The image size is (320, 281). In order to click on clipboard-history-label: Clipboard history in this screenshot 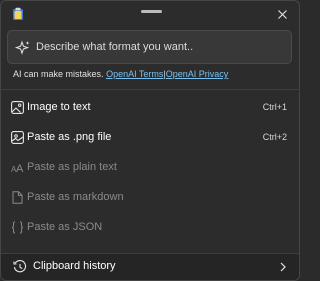, I will do `click(74, 266)`.